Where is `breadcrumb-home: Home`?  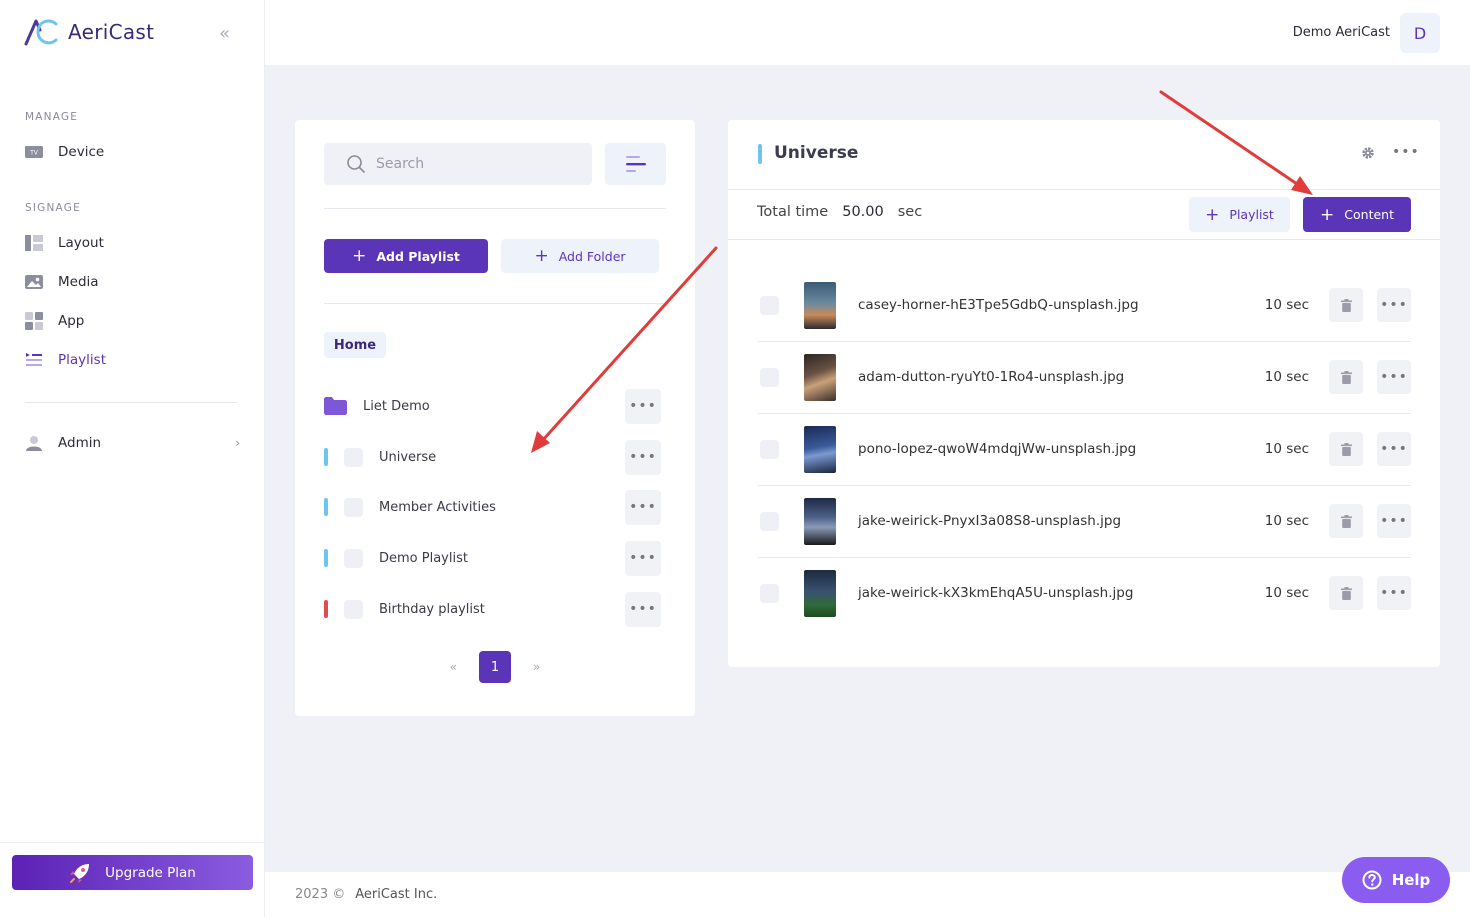 breadcrumb-home: Home is located at coordinates (355, 345).